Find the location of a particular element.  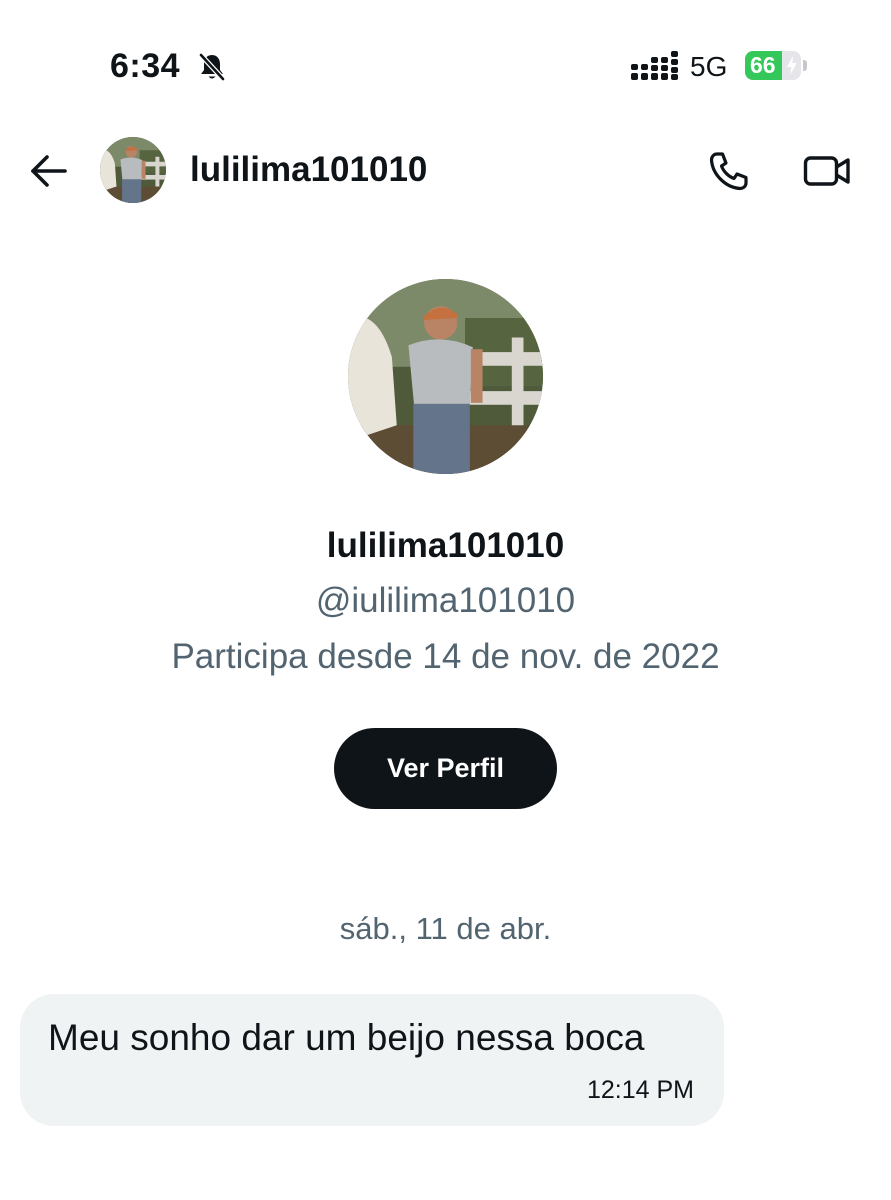

profile-name: lulilima101010 is located at coordinates (445, 545).